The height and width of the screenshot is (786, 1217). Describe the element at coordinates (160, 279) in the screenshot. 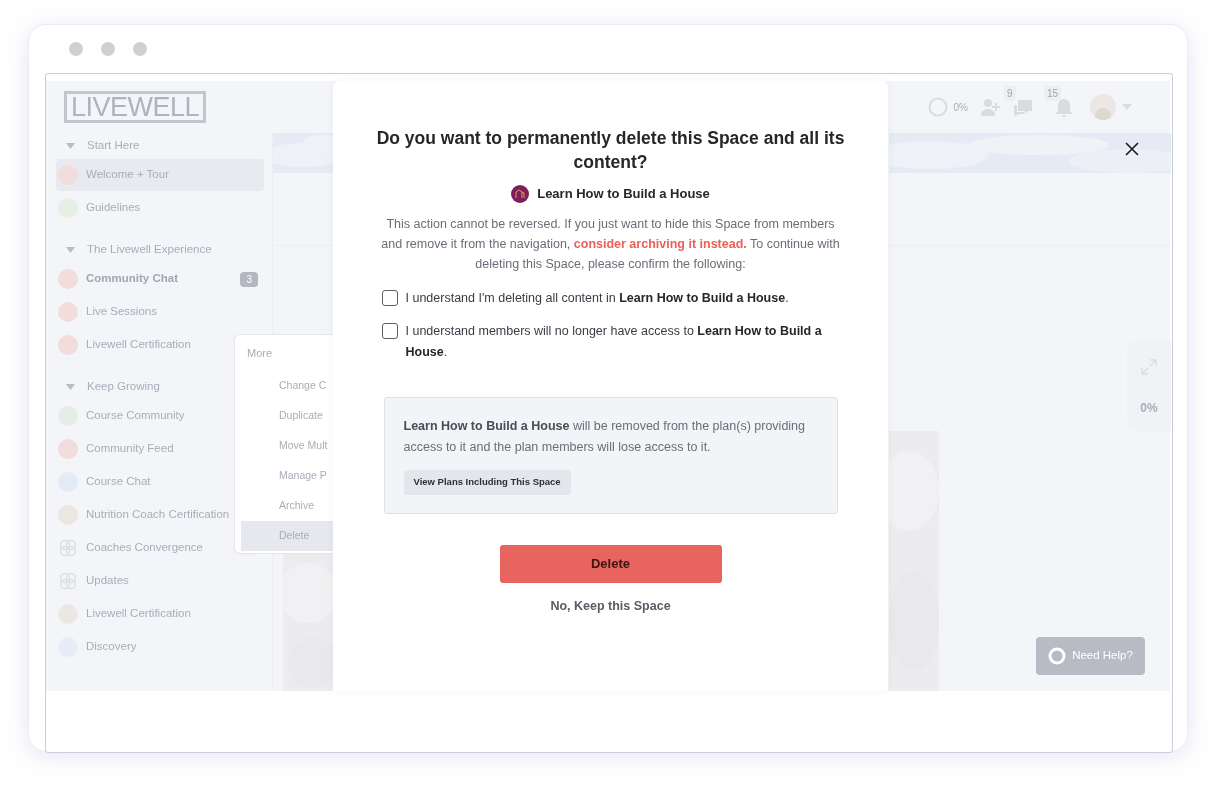

I see `sidebar-item: Community Chat 3` at that location.